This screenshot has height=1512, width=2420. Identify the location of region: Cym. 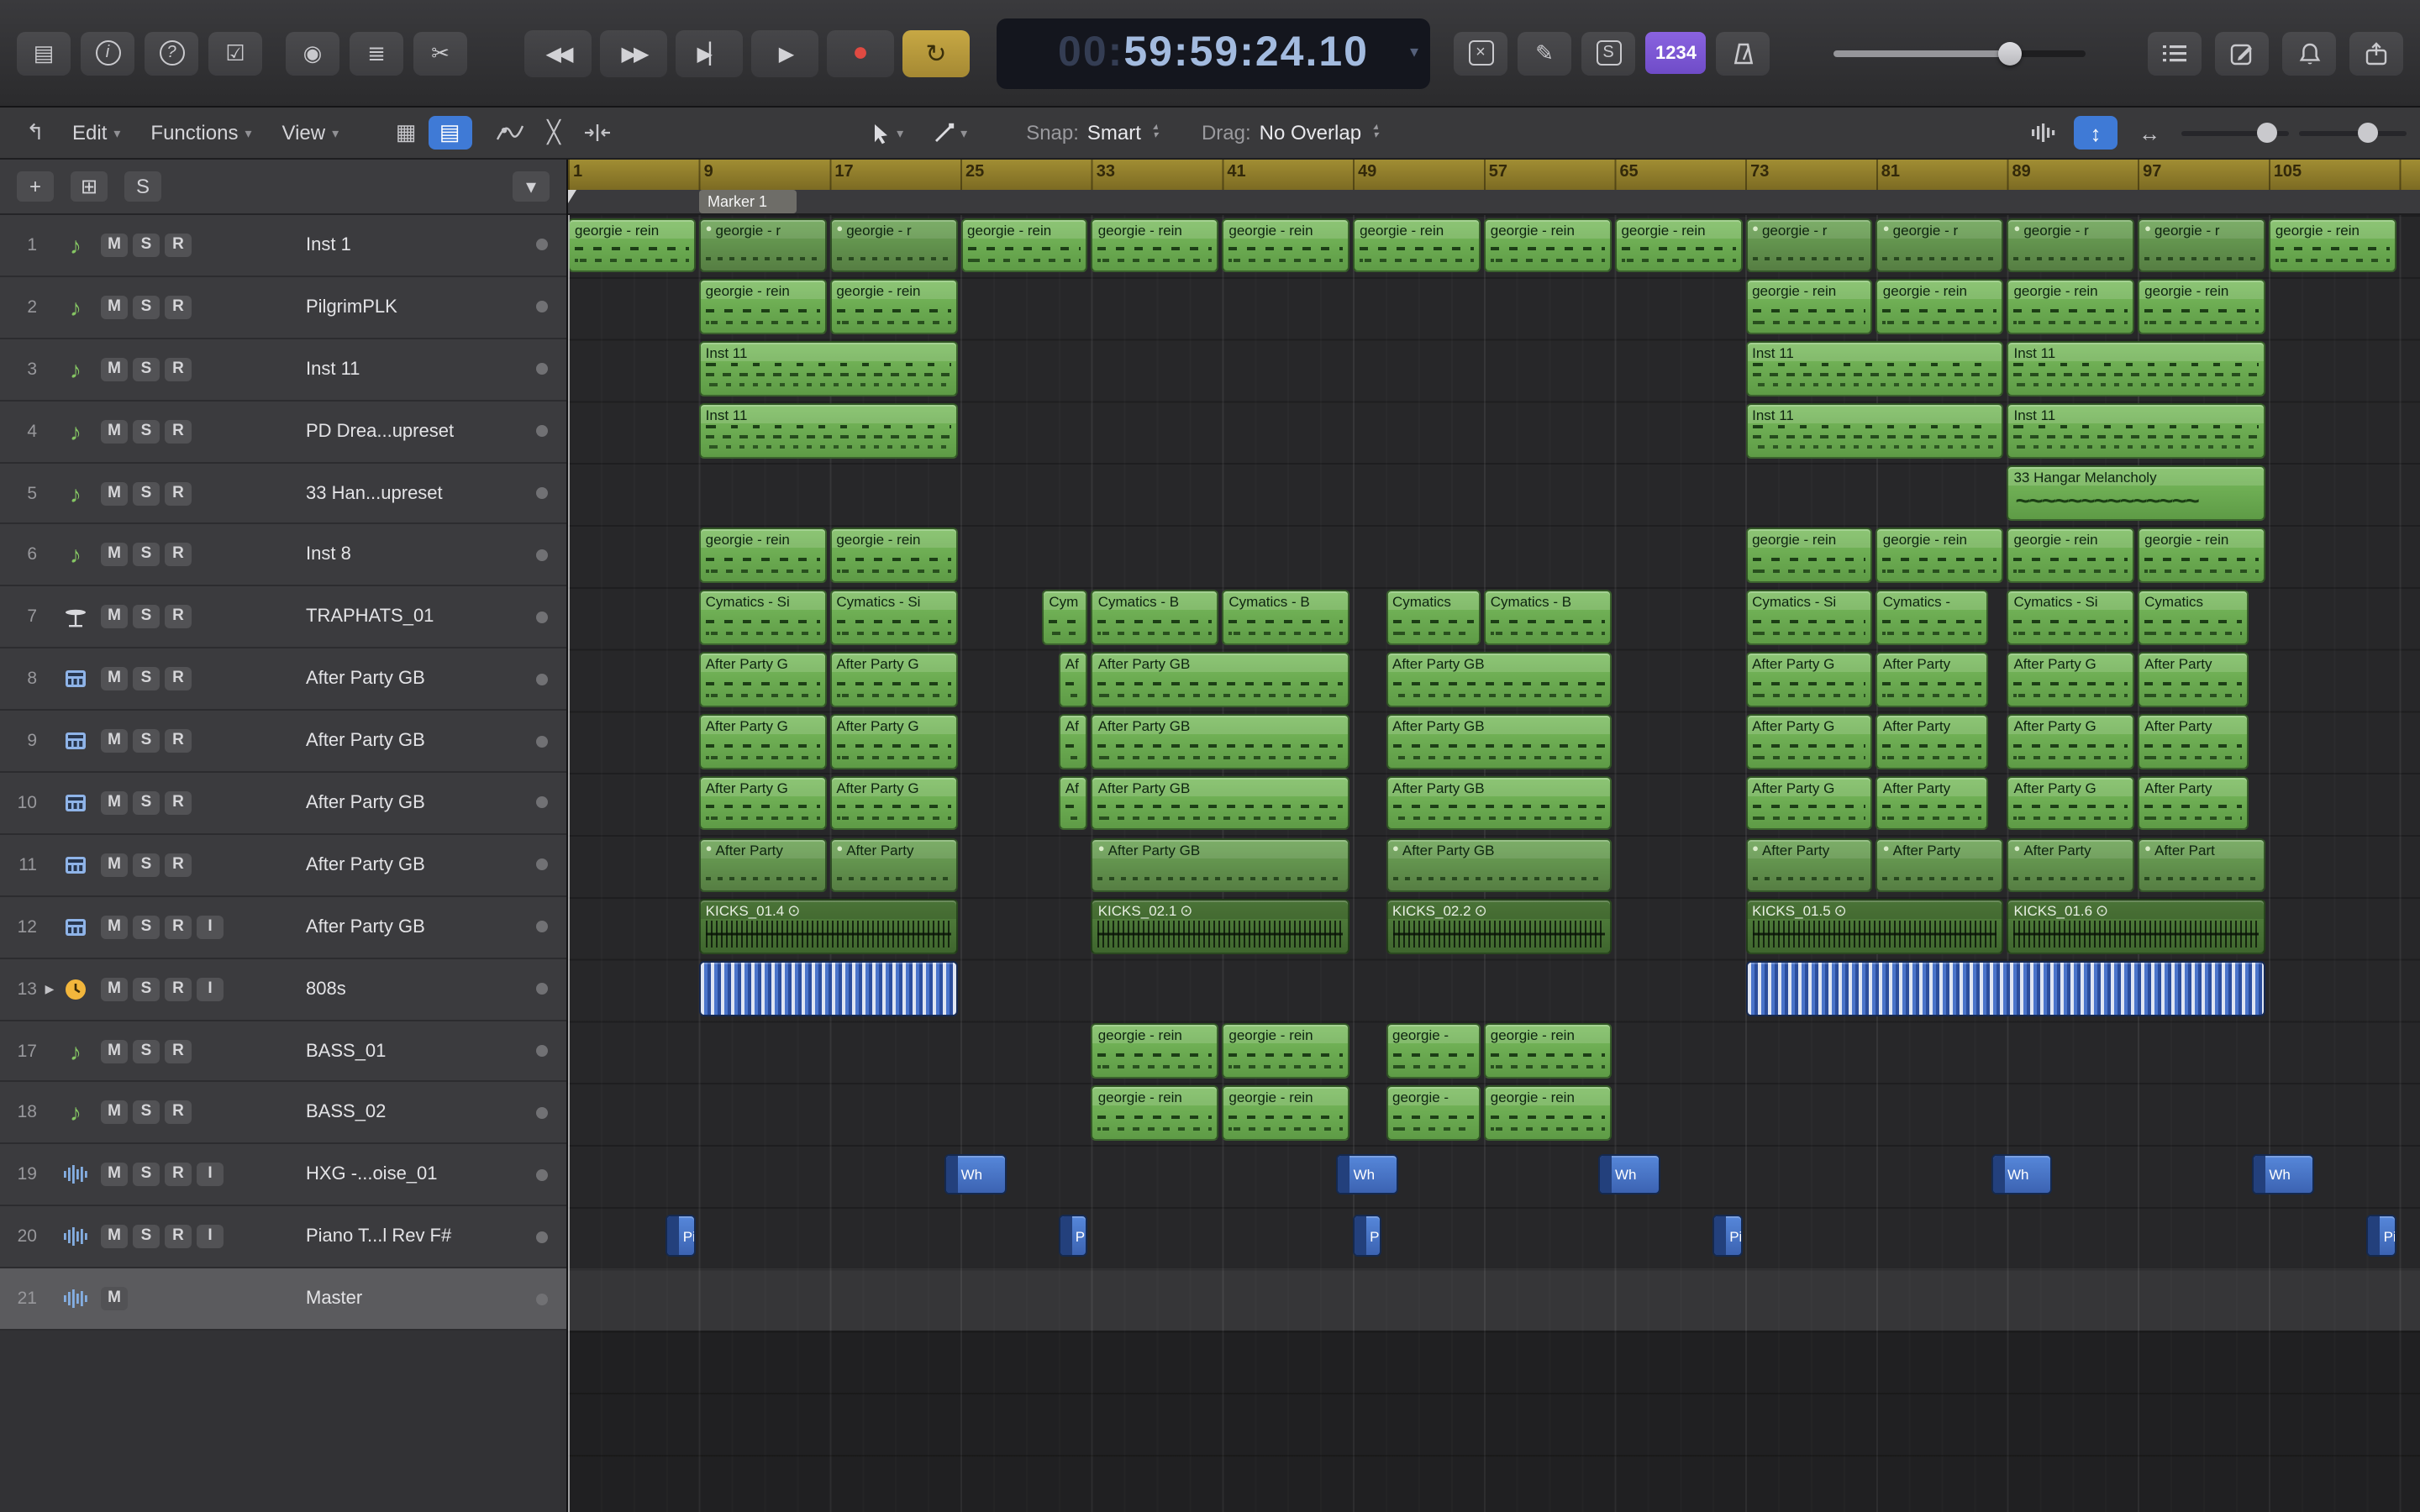
(1065, 617).